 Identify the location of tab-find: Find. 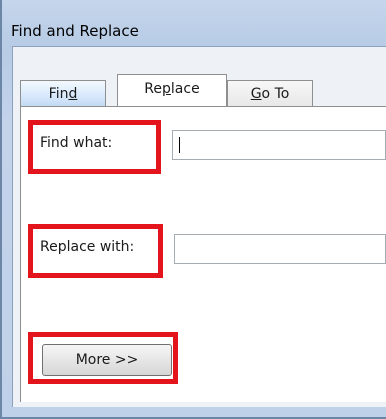
(63, 93).